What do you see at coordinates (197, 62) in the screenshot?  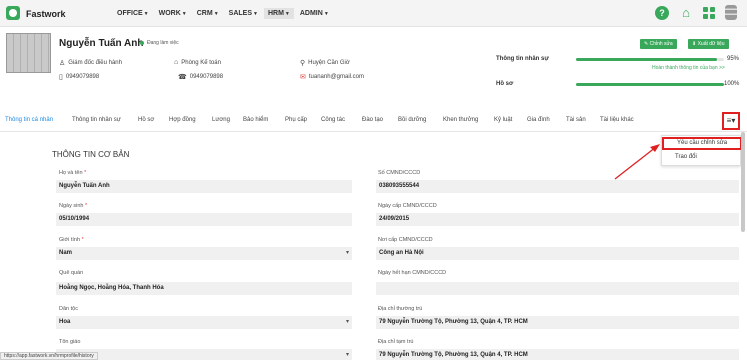 I see `department-info: ⌂ Phòng Kế toán` at bounding box center [197, 62].